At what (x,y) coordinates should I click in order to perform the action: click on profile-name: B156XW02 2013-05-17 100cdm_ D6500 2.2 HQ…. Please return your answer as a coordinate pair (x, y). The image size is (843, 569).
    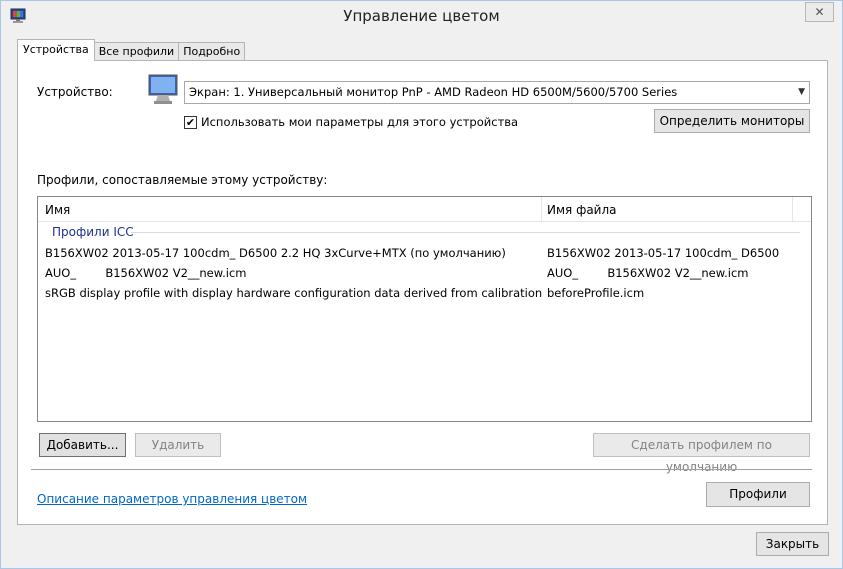
    Looking at the image, I should click on (275, 253).